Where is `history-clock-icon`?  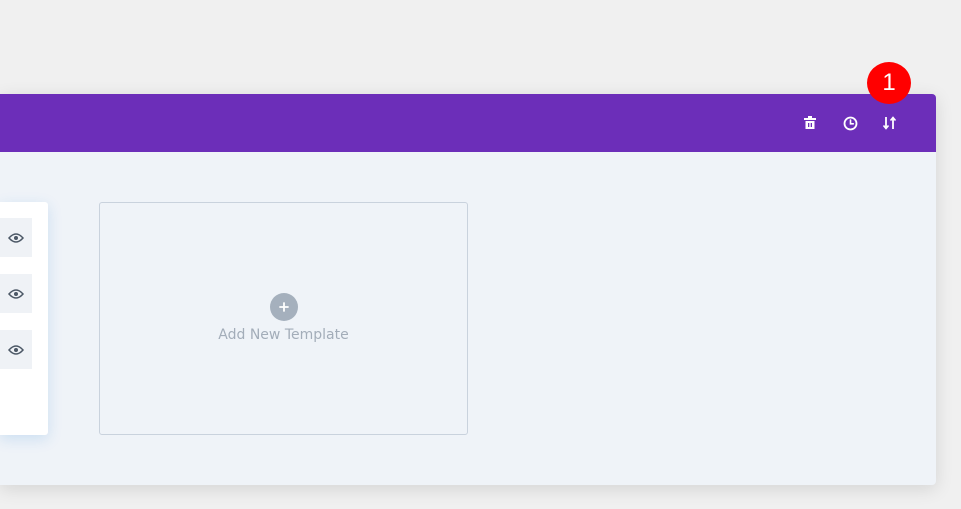
history-clock-icon is located at coordinates (850, 123).